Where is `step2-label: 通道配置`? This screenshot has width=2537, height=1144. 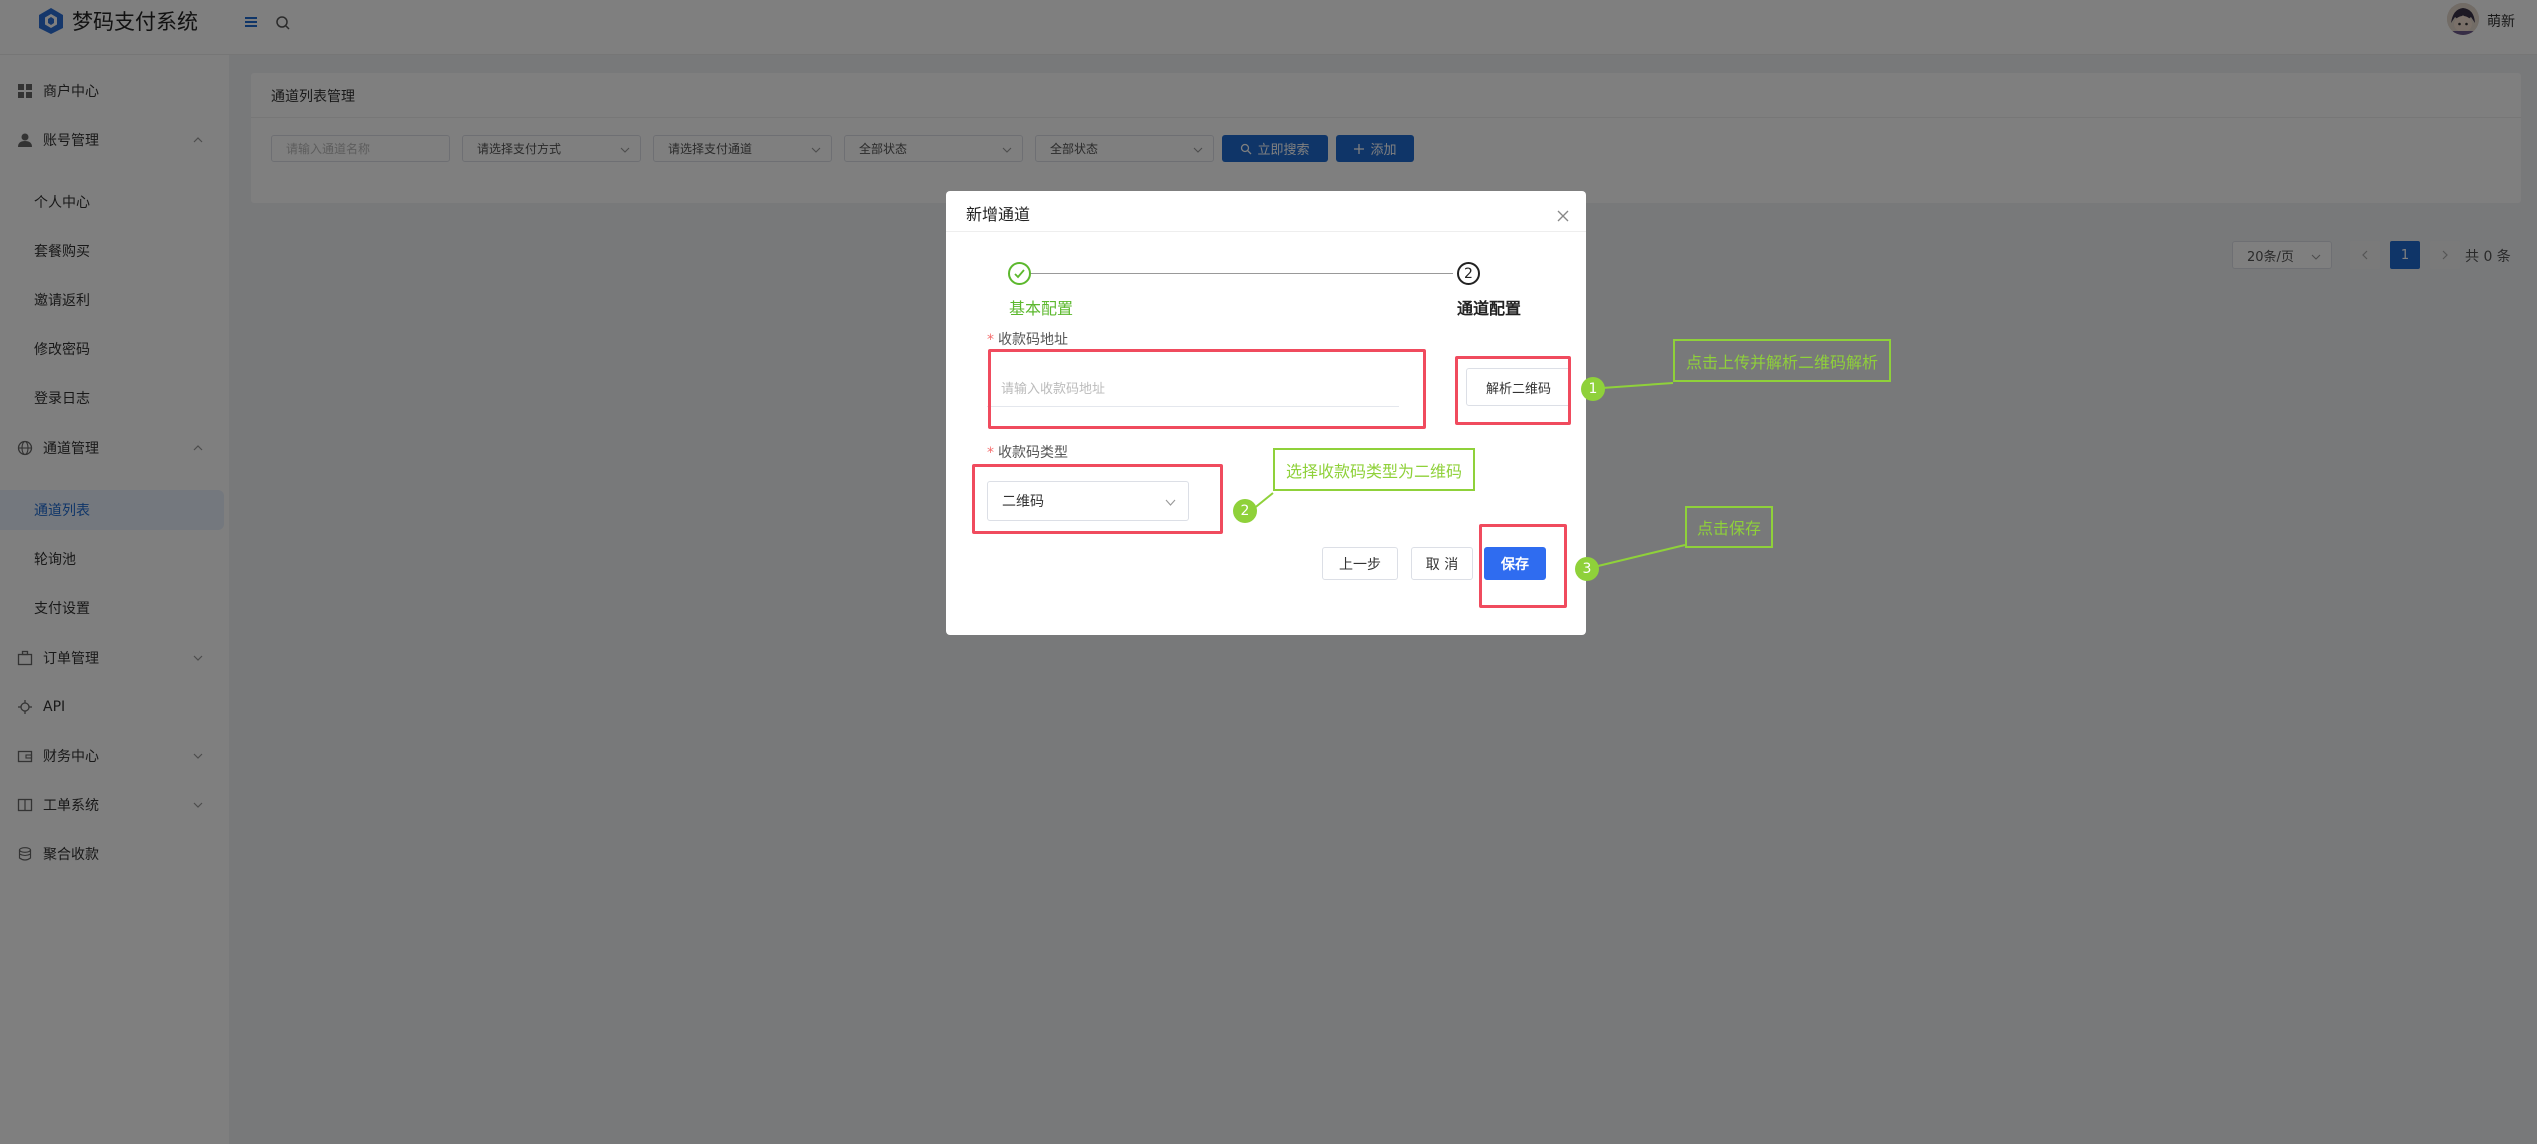
step2-label: 通道配置 is located at coordinates (1489, 308).